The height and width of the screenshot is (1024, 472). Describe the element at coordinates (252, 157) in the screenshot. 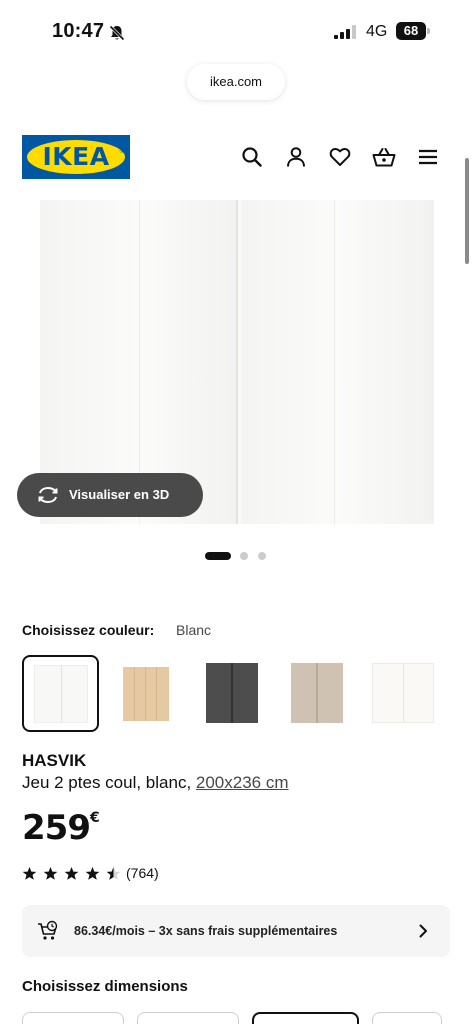

I see `search-icon` at that location.